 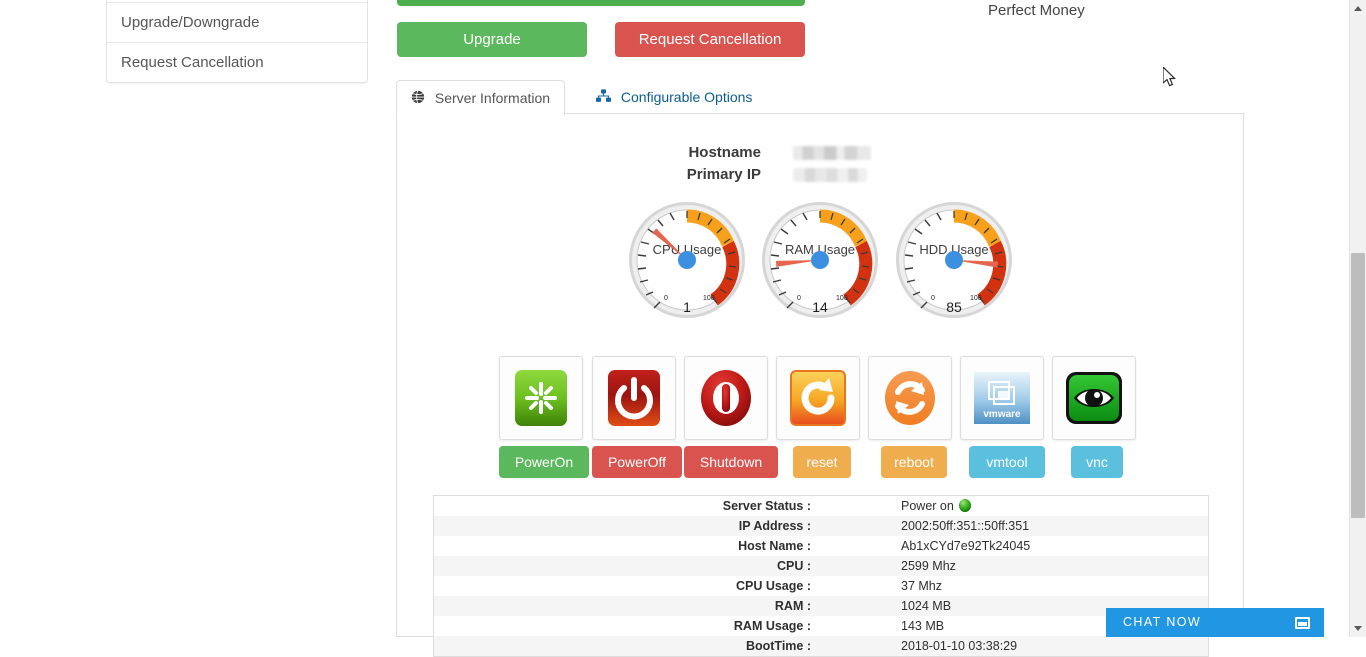 I want to click on status-led-icon, so click(x=964, y=505).